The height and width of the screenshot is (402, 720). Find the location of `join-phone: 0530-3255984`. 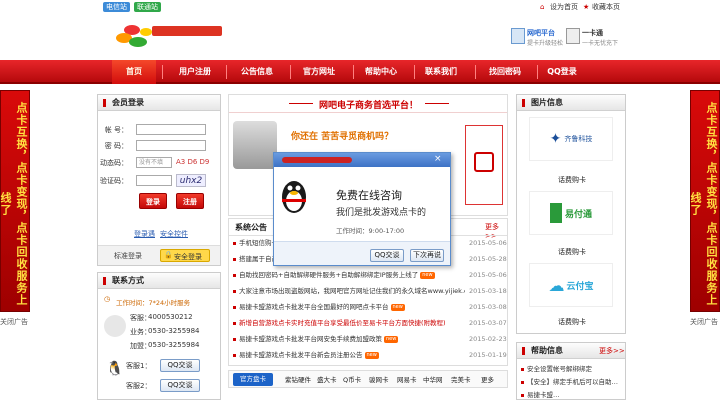

join-phone: 0530-3255984 is located at coordinates (174, 345).